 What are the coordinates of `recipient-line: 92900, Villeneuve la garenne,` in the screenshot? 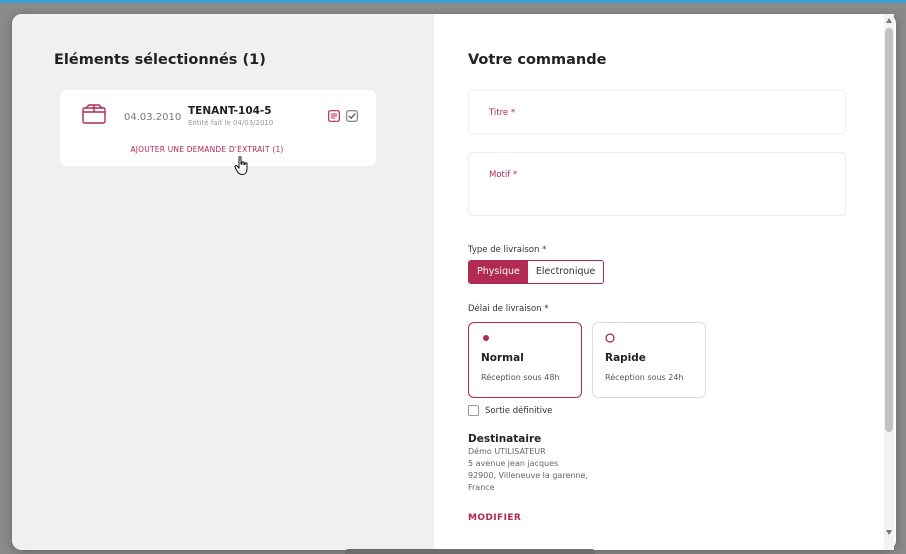 It's located at (528, 475).